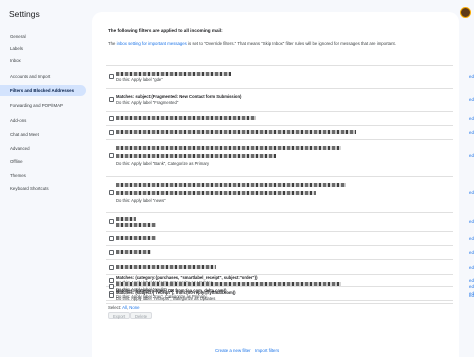 The image size is (474, 357). What do you see at coordinates (279, 303) in the screenshot?
I see `divider` at bounding box center [279, 303].